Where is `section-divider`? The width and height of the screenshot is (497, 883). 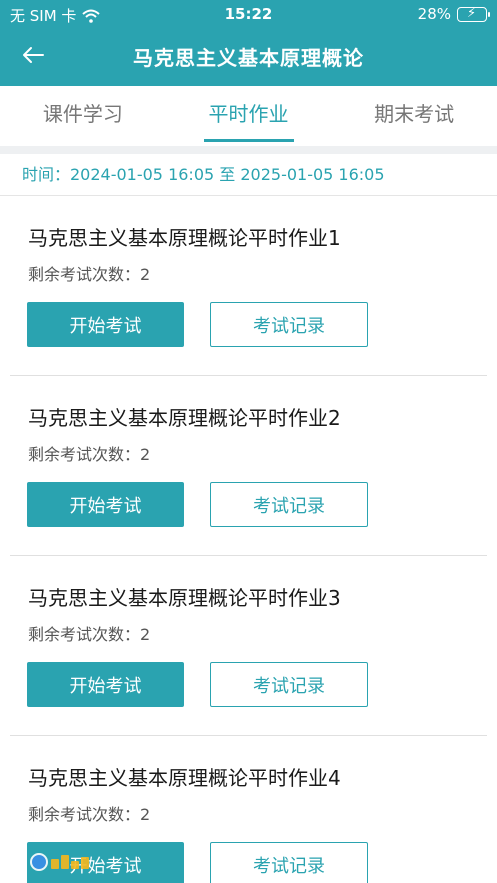 section-divider is located at coordinates (248, 150).